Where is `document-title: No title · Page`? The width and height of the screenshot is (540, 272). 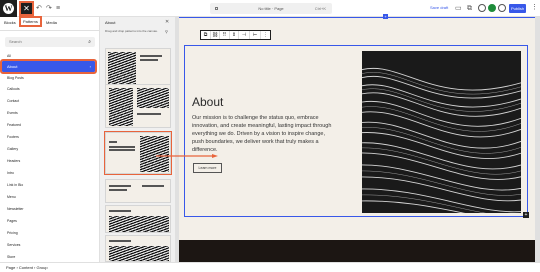
document-title: No title · Page is located at coordinates (271, 8).